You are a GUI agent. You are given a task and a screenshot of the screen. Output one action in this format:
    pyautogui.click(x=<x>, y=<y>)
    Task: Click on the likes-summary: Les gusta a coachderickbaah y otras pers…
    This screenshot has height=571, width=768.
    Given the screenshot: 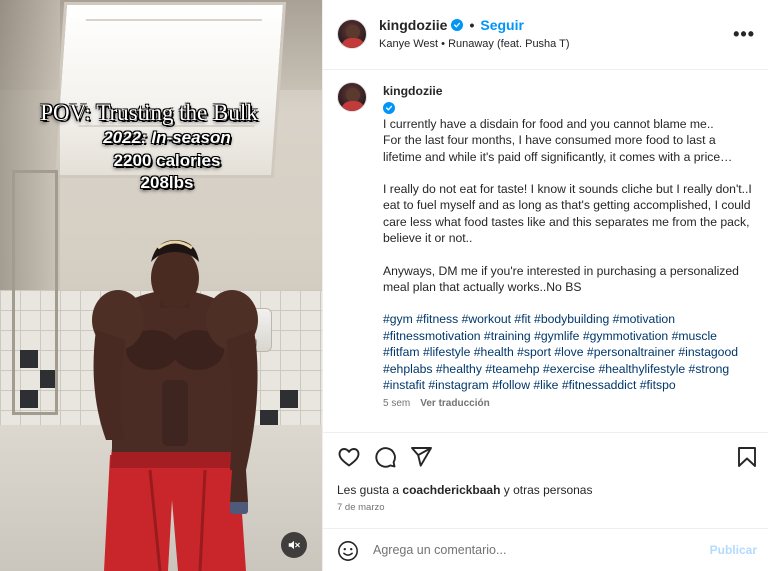 What is the action you would take?
    pyautogui.click(x=464, y=490)
    